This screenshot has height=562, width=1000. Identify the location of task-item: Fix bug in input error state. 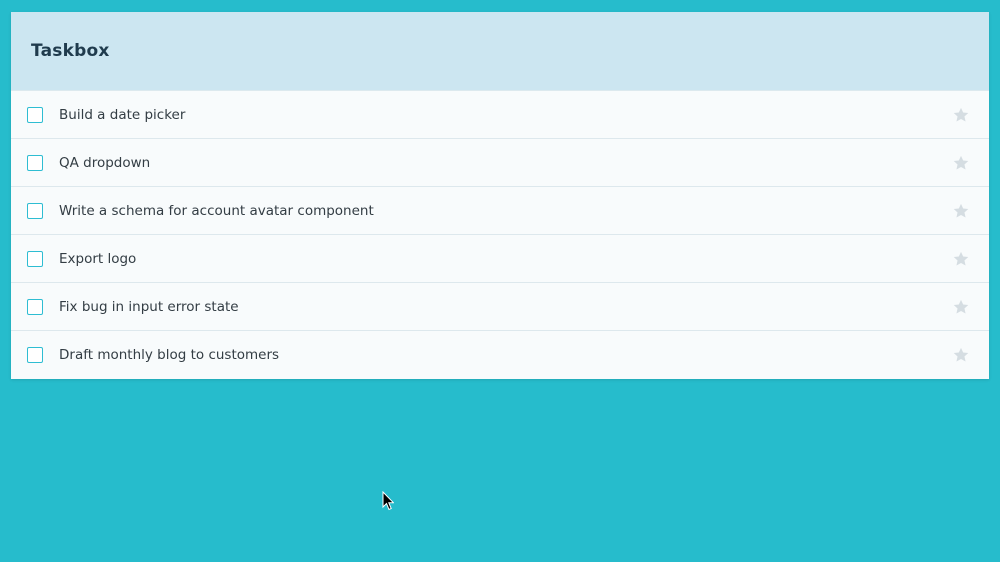
(500, 307).